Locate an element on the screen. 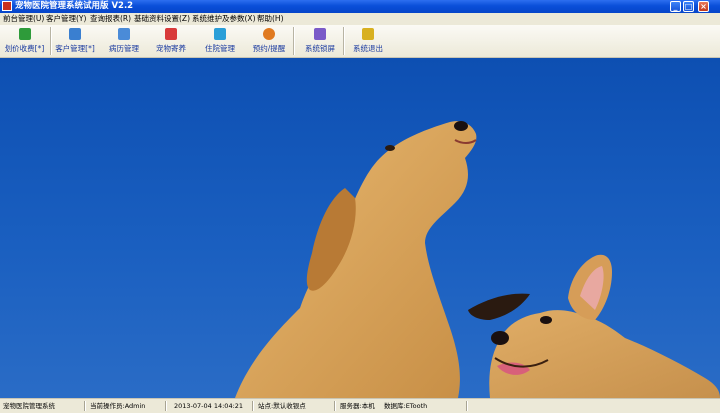  billing-button: 划价收费[*] is located at coordinates (24, 41).